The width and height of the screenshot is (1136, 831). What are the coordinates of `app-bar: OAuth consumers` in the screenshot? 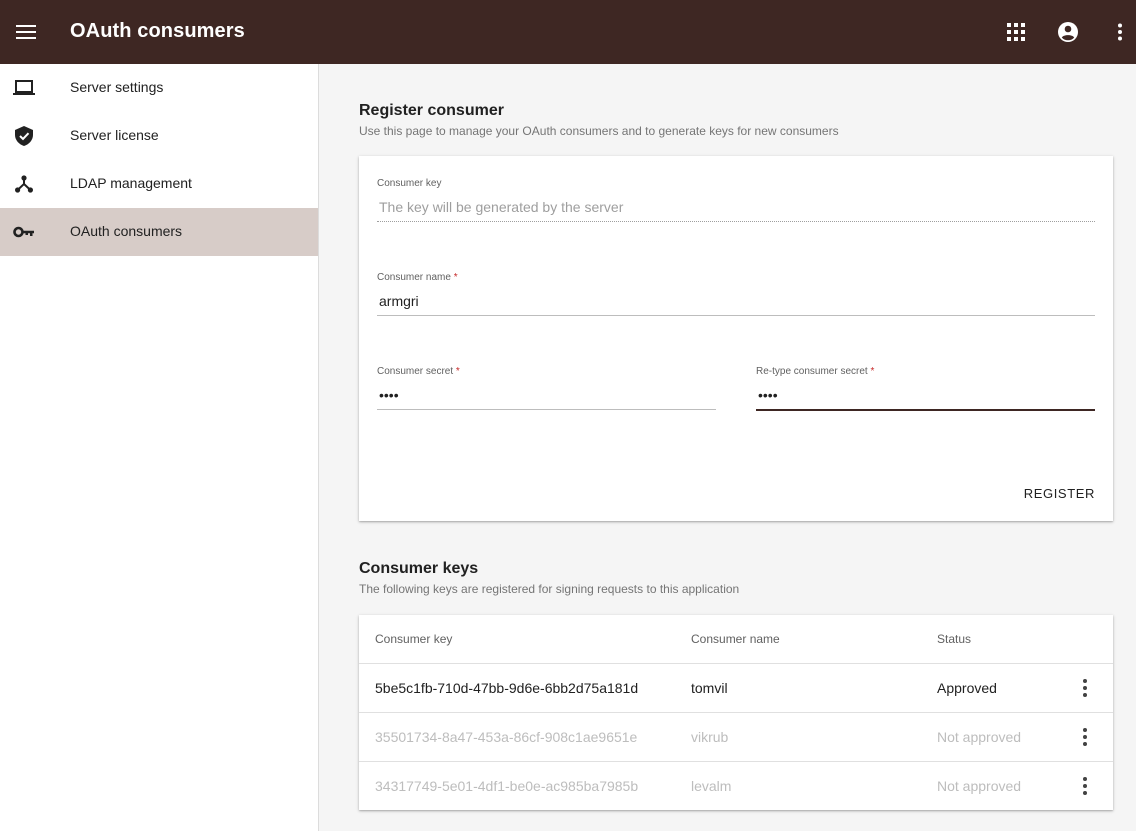 It's located at (568, 32).